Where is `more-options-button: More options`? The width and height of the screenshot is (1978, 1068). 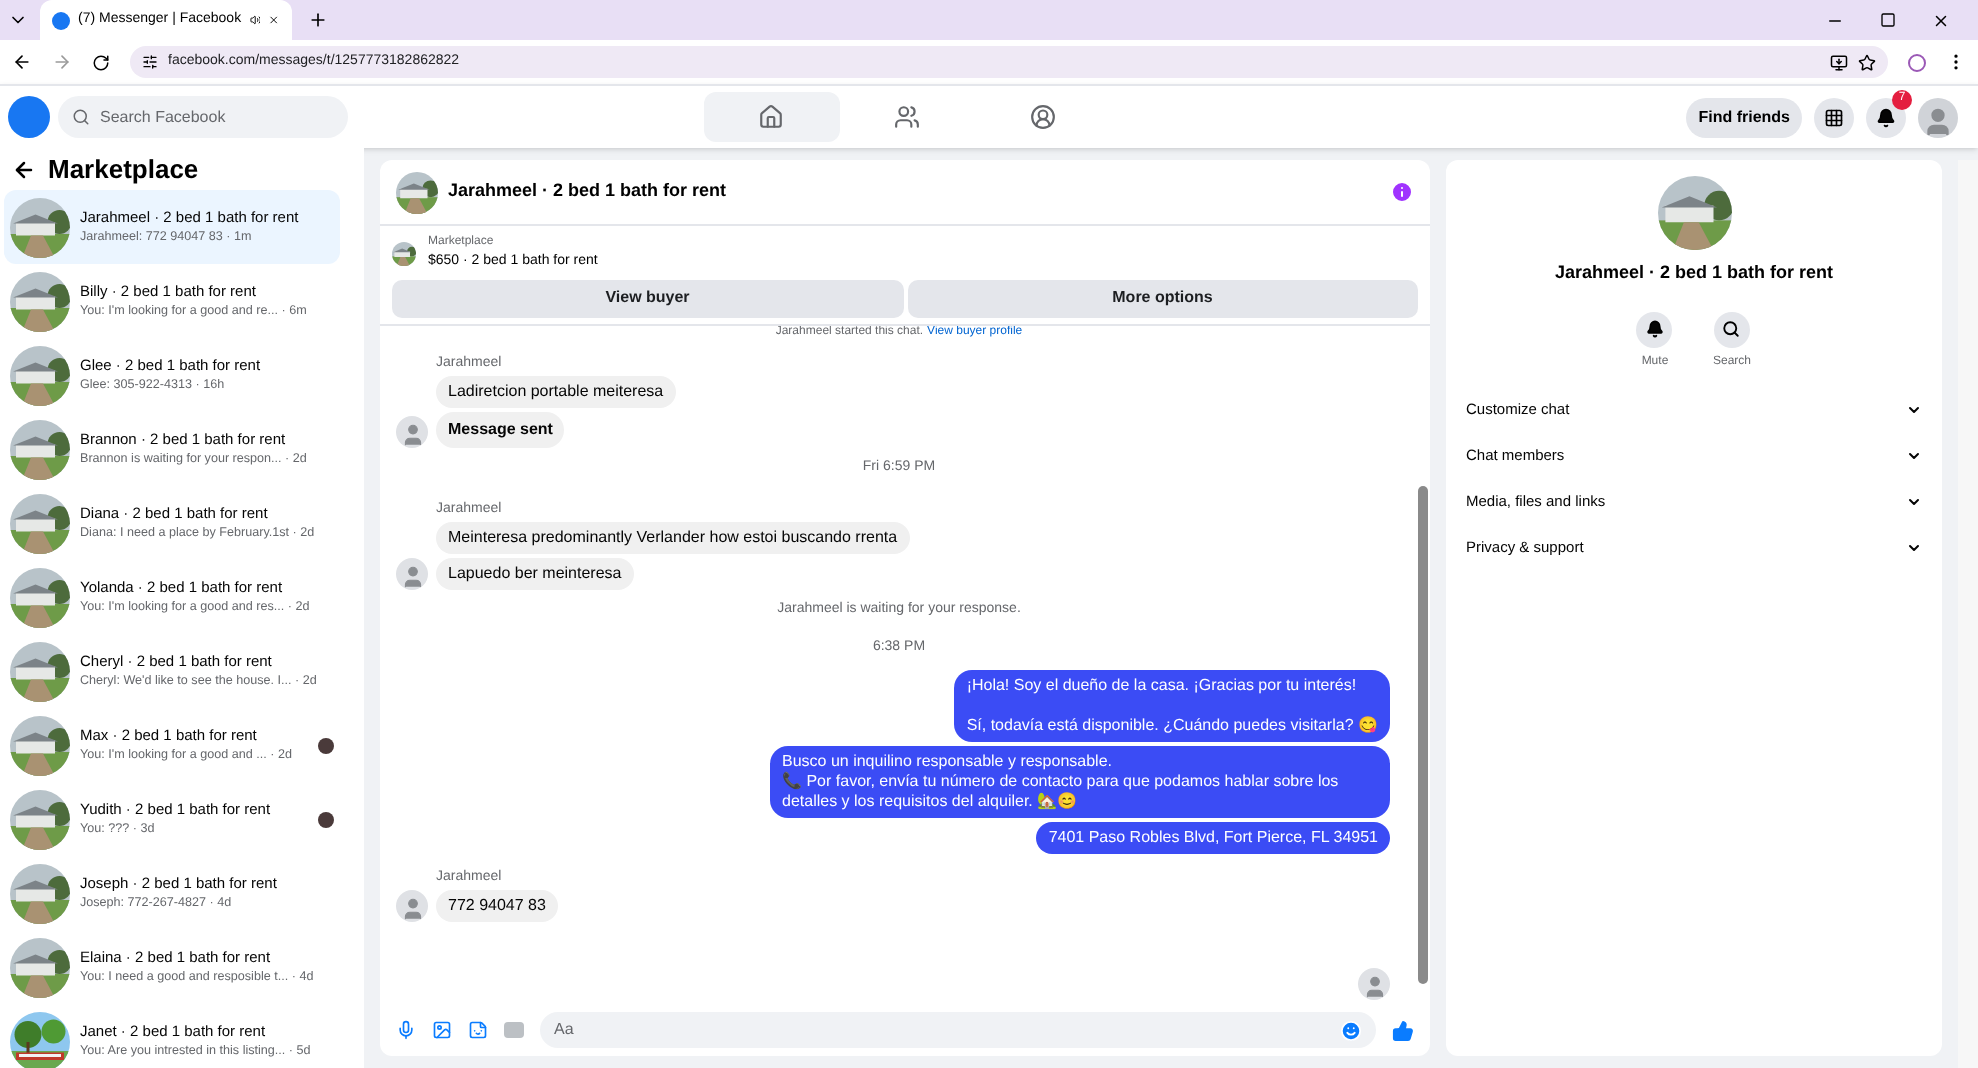 more-options-button: More options is located at coordinates (1162, 298).